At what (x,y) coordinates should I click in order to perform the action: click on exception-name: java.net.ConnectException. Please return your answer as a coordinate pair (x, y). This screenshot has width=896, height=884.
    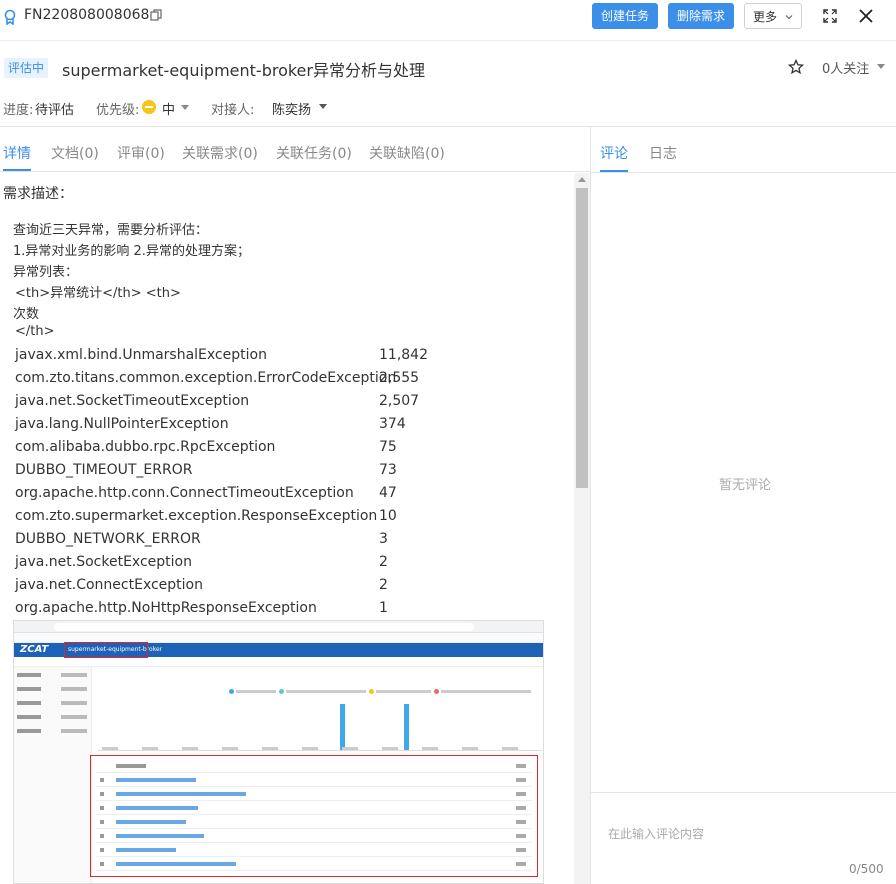
    Looking at the image, I should click on (109, 585).